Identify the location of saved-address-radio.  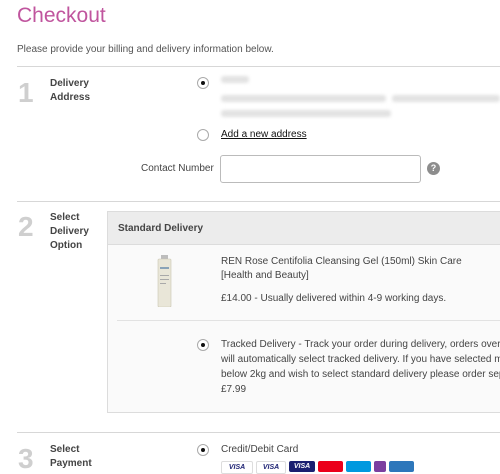
(203, 83).